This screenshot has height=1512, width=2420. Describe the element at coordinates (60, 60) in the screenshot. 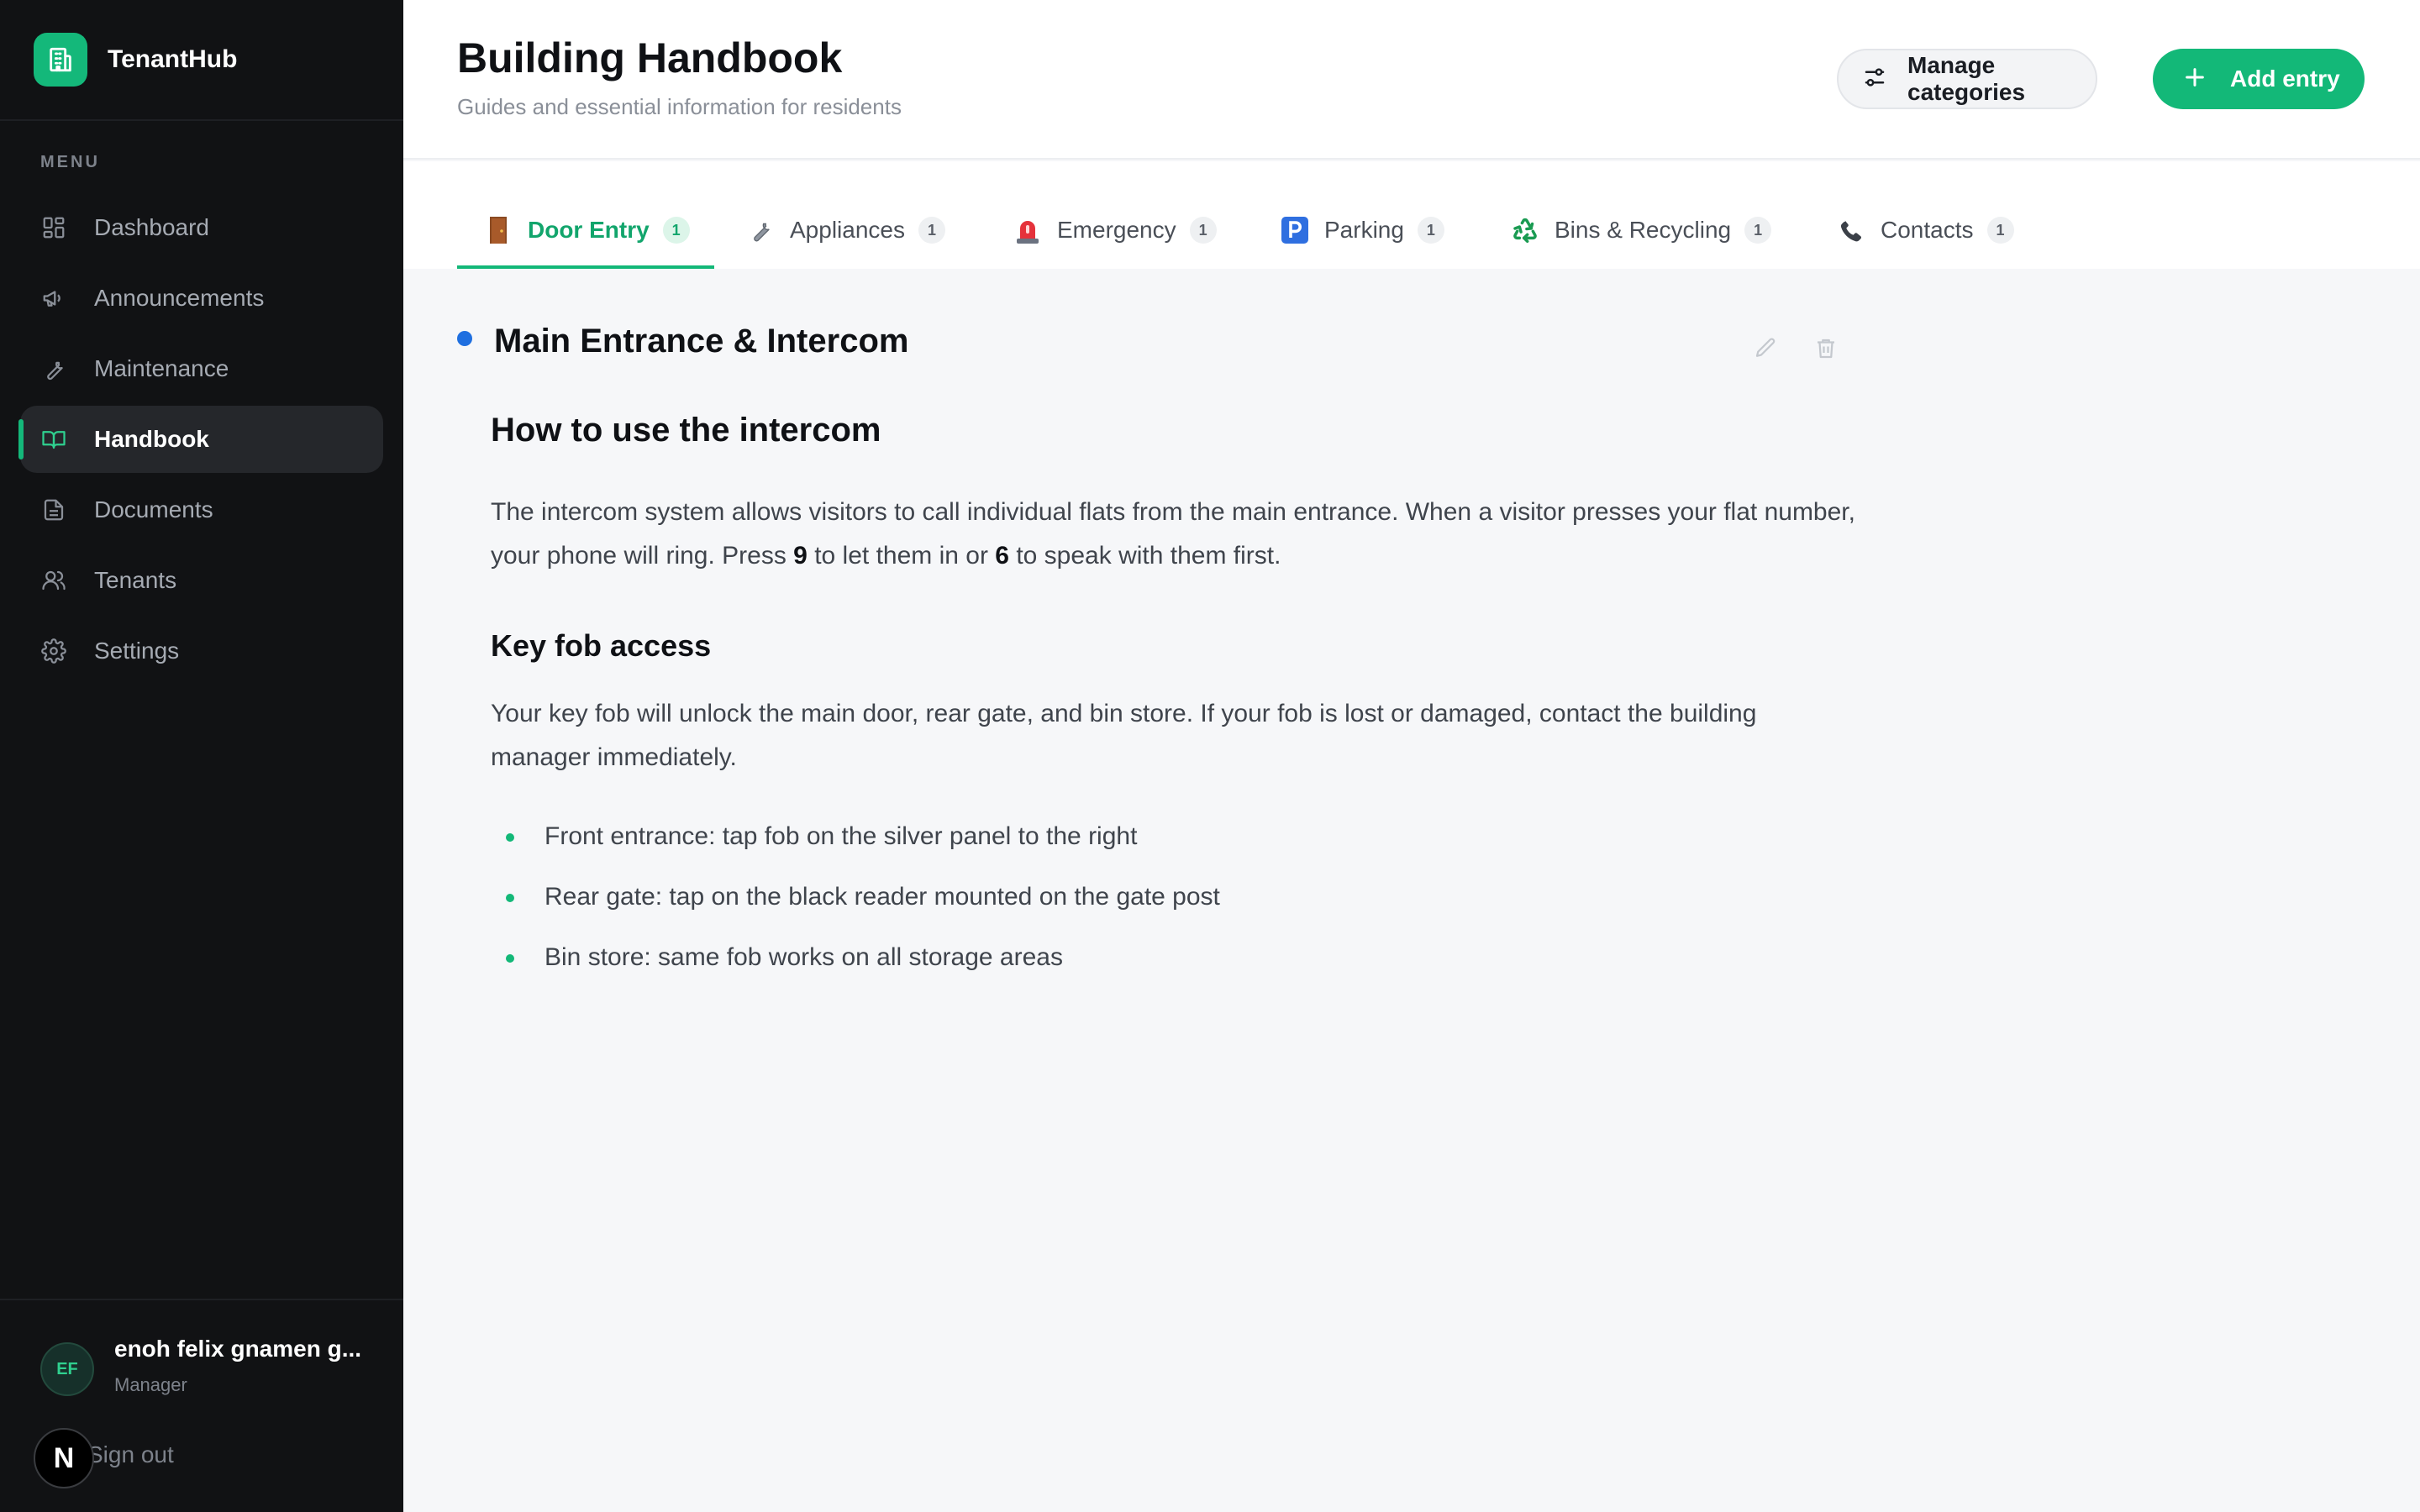

I see `building-icon` at that location.